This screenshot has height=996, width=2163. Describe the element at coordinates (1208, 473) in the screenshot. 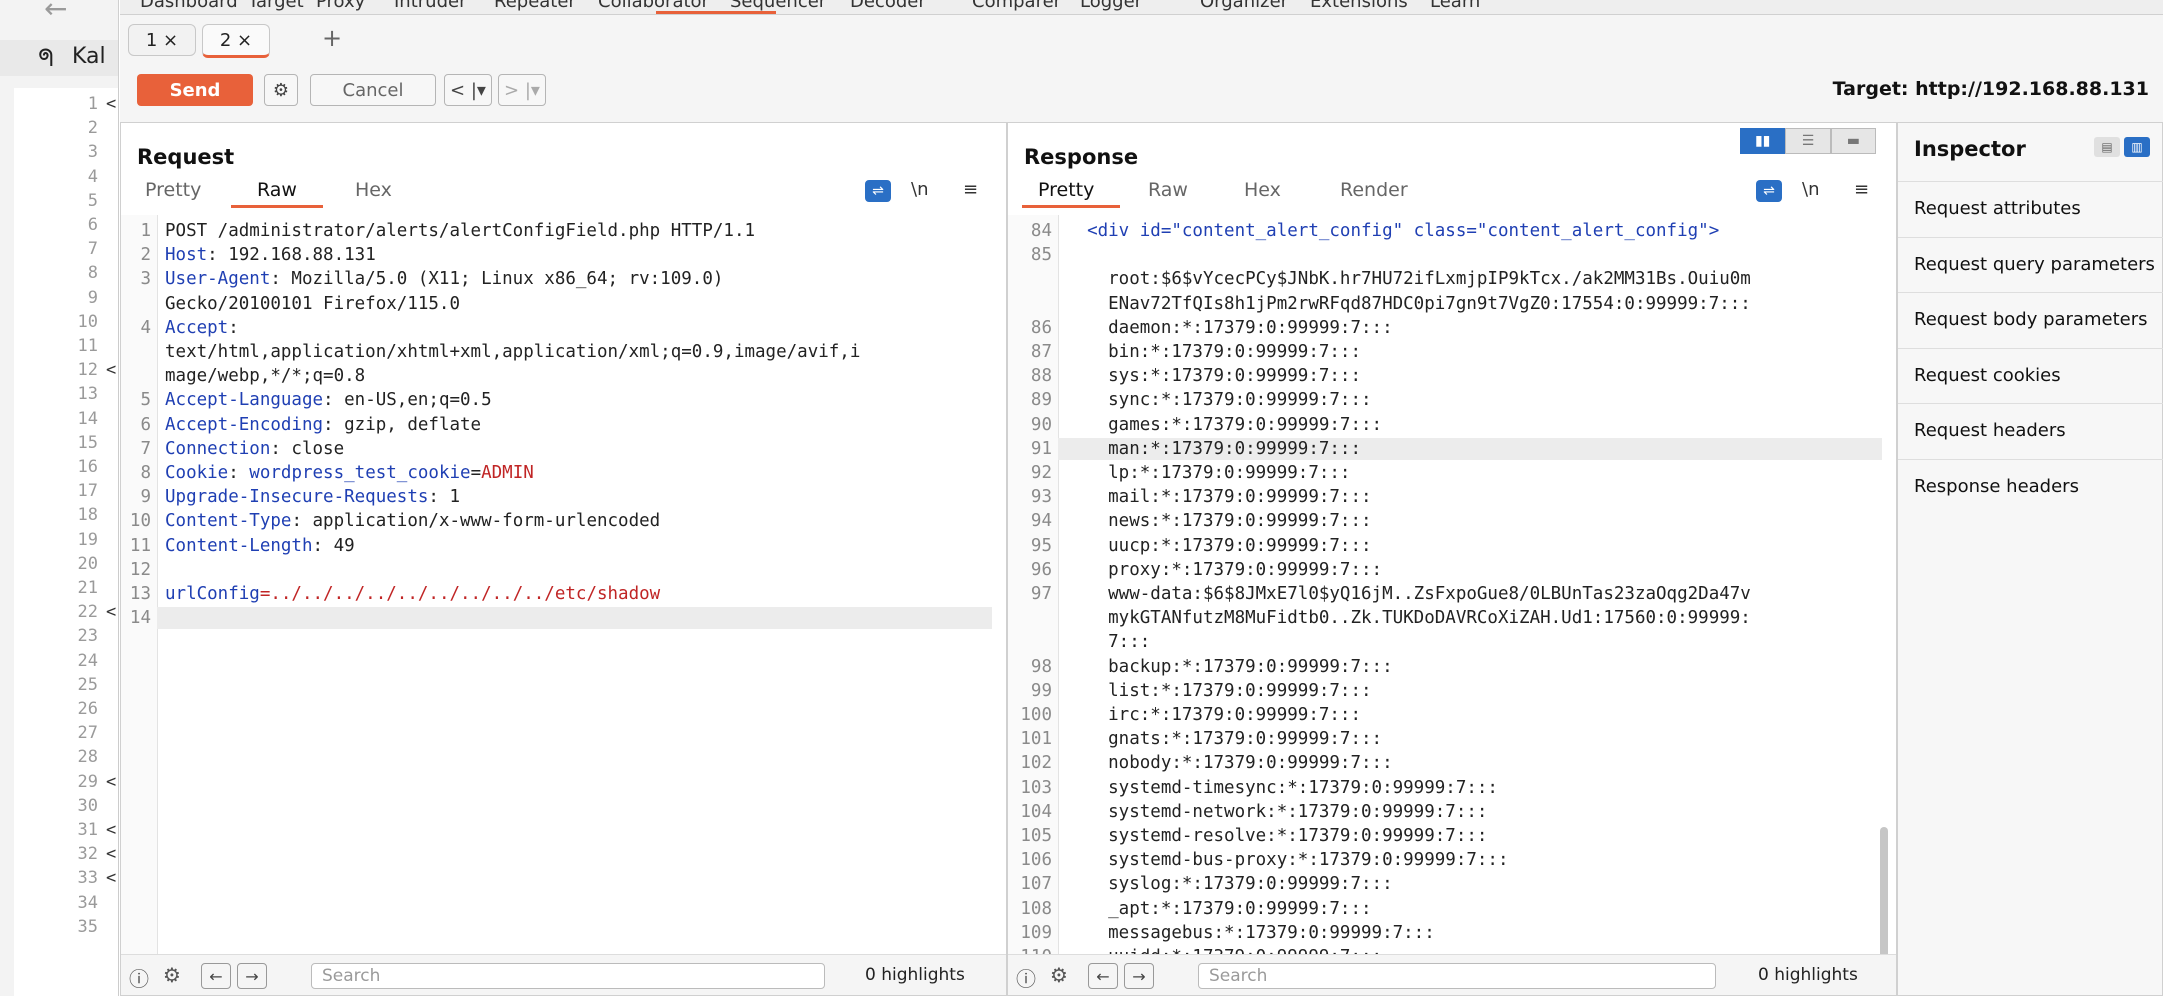

I see `response-line: lp:*:17379:0:99999:7:::` at that location.